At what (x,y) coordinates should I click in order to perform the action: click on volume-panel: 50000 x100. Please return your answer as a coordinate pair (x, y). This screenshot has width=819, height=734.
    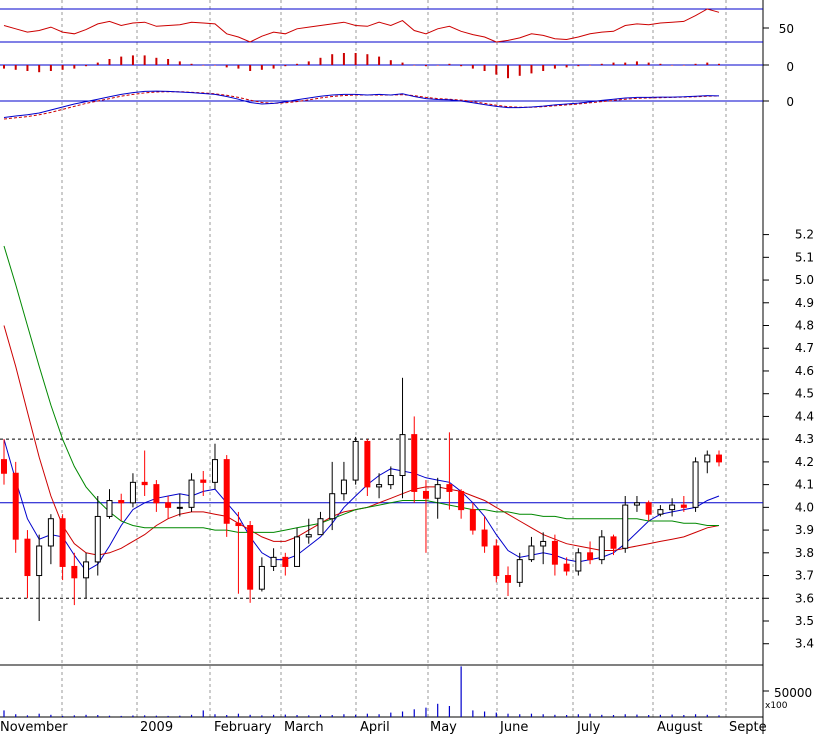
    Looking at the image, I should click on (407, 691).